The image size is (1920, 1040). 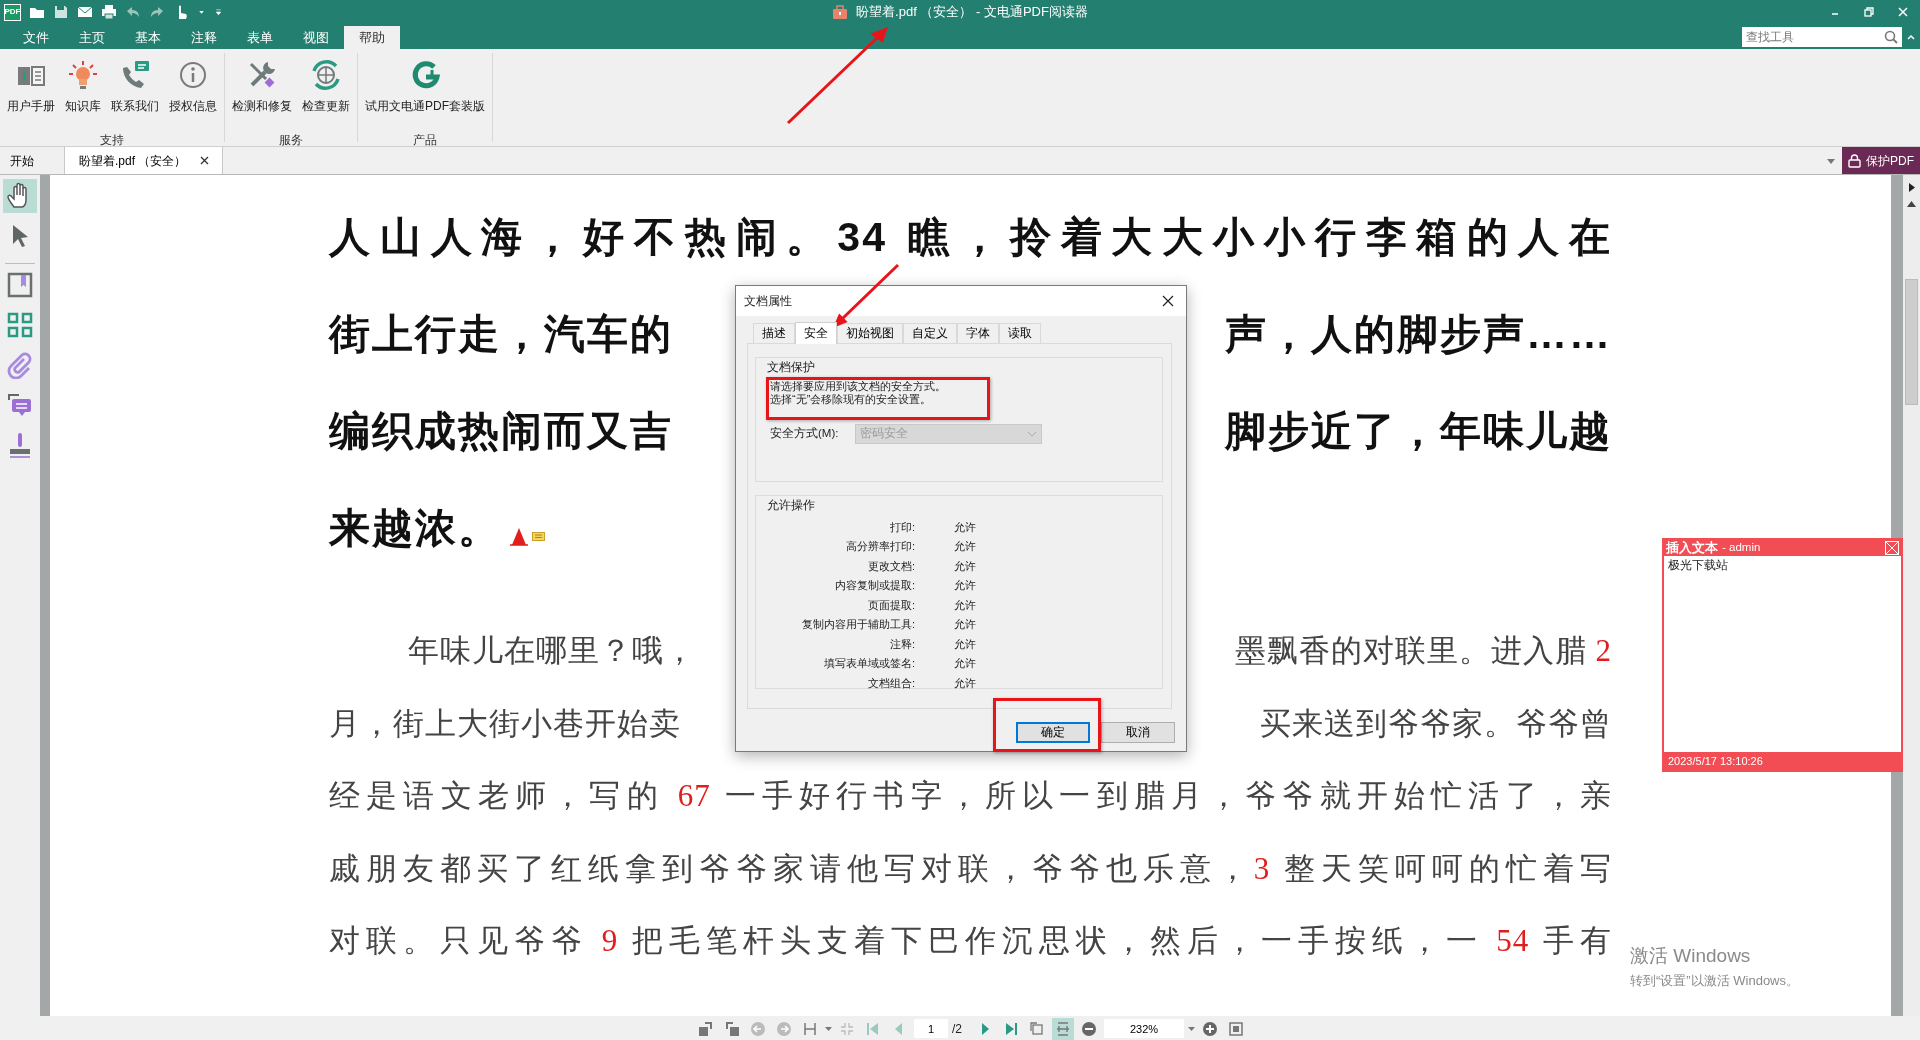 What do you see at coordinates (1210, 1028) in the screenshot?
I see `zoom-in-icon` at bounding box center [1210, 1028].